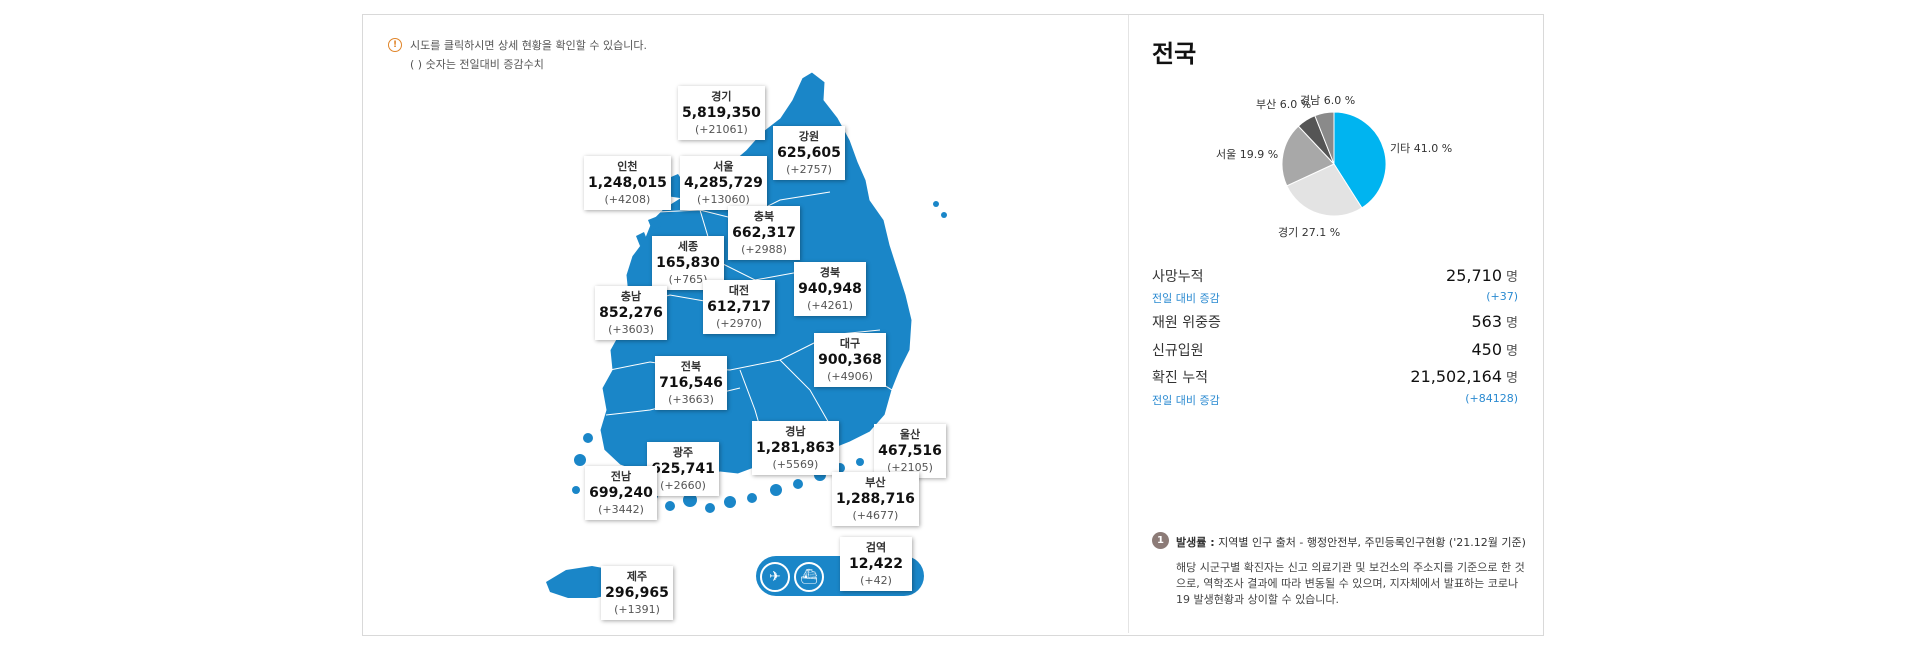  I want to click on region-gangwon: 강원 625,605 (+2757), so click(809, 153).